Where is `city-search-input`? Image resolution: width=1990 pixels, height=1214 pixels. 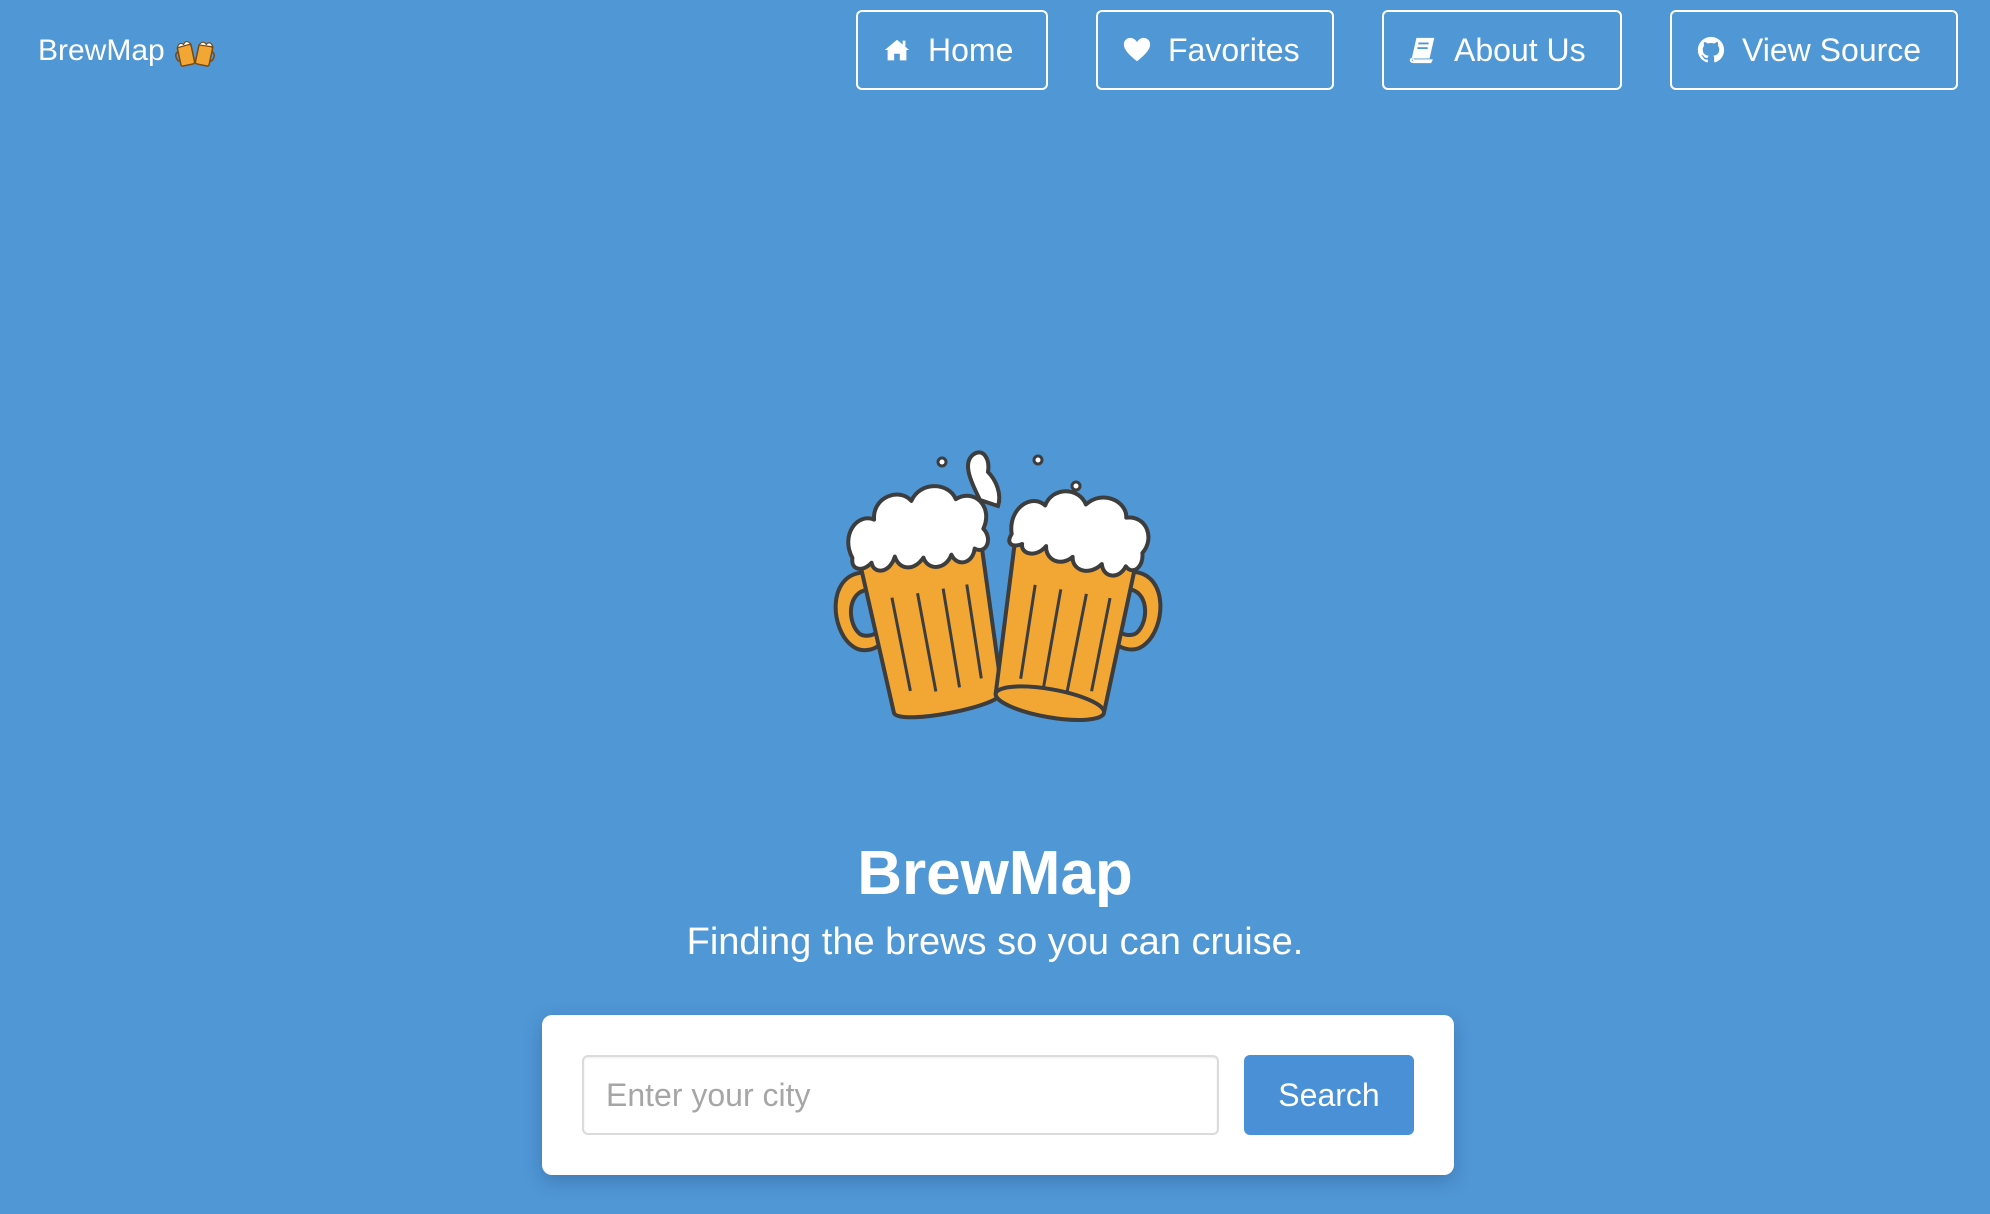
city-search-input is located at coordinates (900, 1095).